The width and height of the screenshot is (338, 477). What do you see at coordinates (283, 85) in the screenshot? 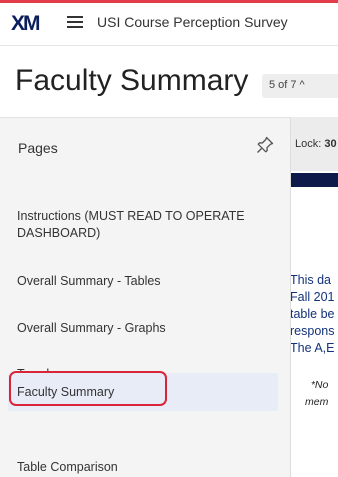
I see `pager-text: 5 of 7` at bounding box center [283, 85].